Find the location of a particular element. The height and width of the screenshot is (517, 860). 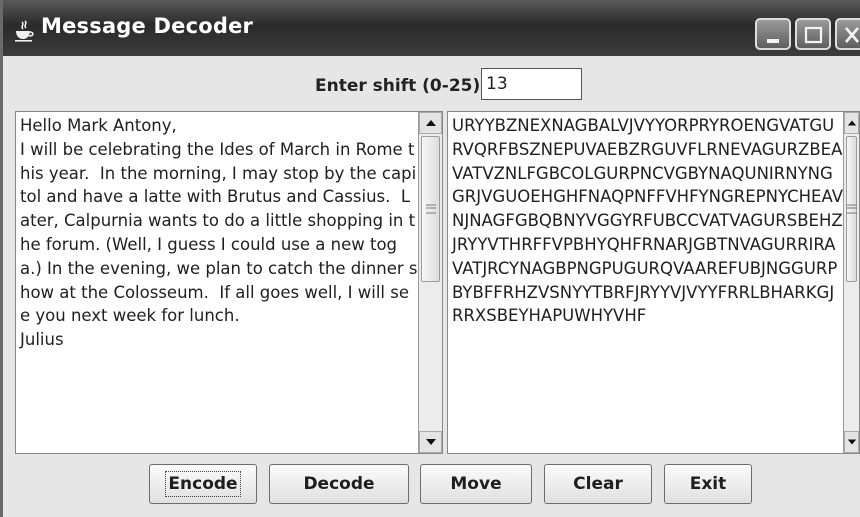

encode-button: Encode is located at coordinates (203, 484).